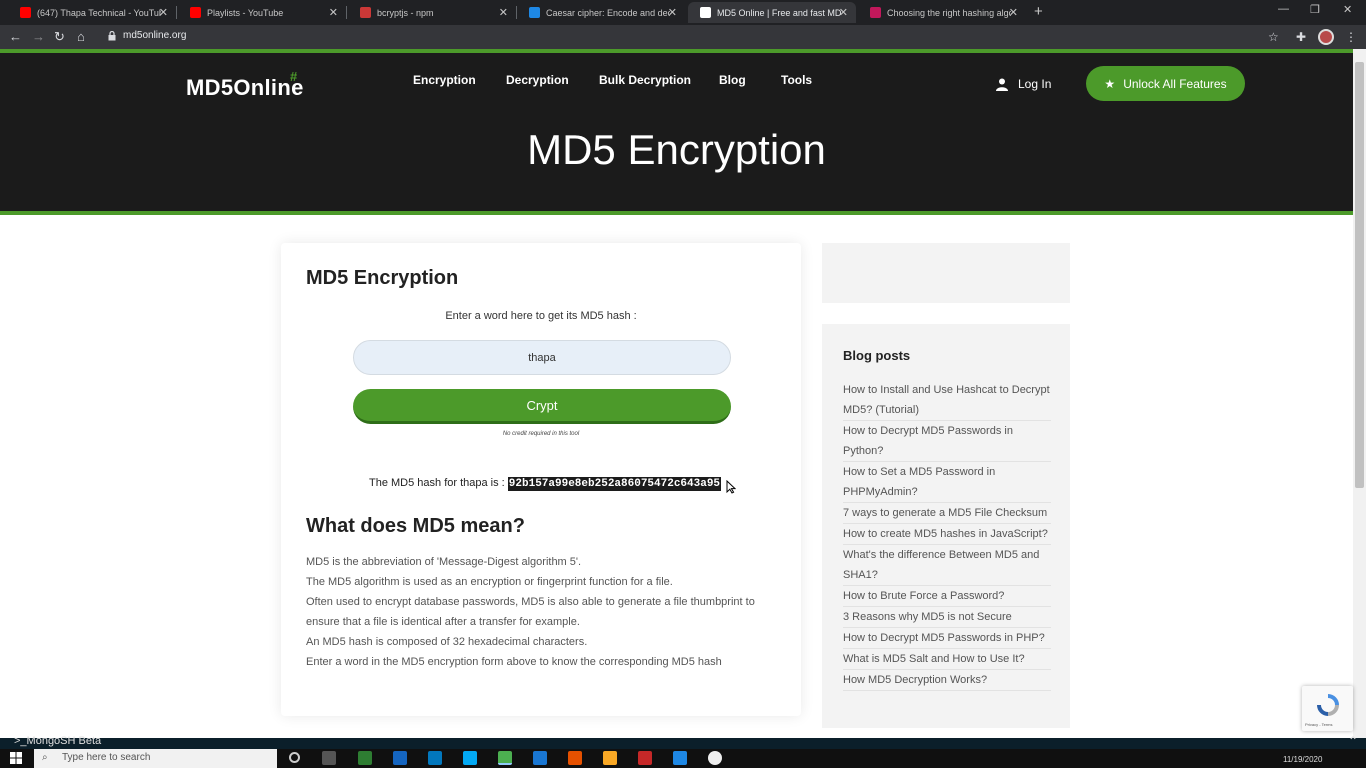  What do you see at coordinates (608, 12) in the screenshot?
I see `tab-title: Caesar cipher: Encode and decode` at bounding box center [608, 12].